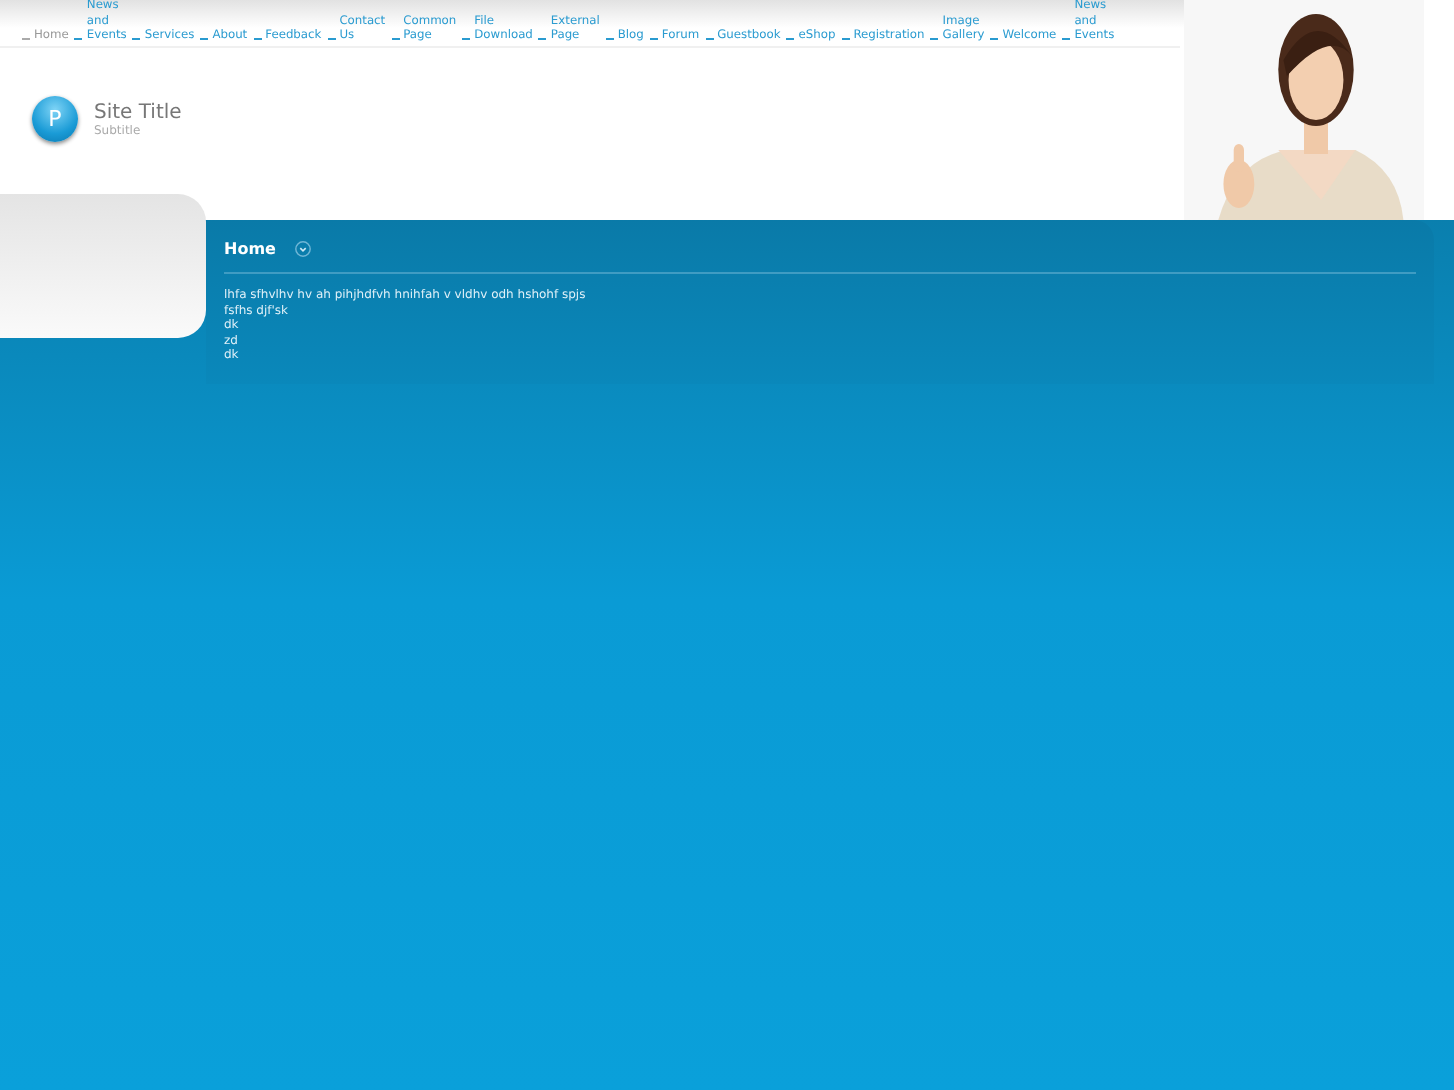 This screenshot has height=1090, width=1454. What do you see at coordinates (138, 112) in the screenshot?
I see `site-title: Site Title` at bounding box center [138, 112].